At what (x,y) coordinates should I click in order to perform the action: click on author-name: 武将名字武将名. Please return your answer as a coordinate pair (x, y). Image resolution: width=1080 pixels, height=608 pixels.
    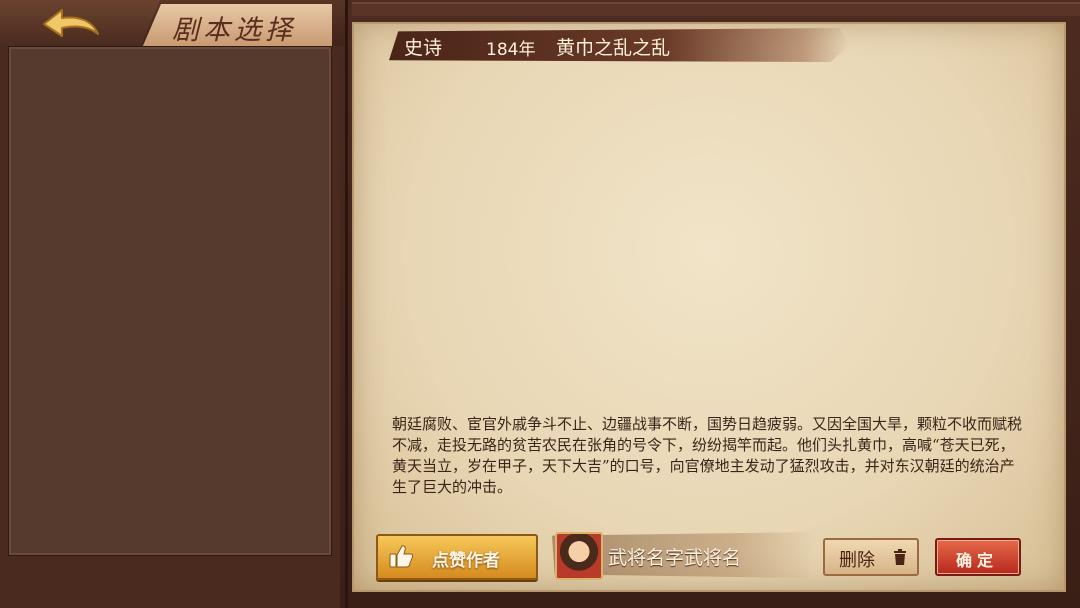
    Looking at the image, I should click on (675, 558).